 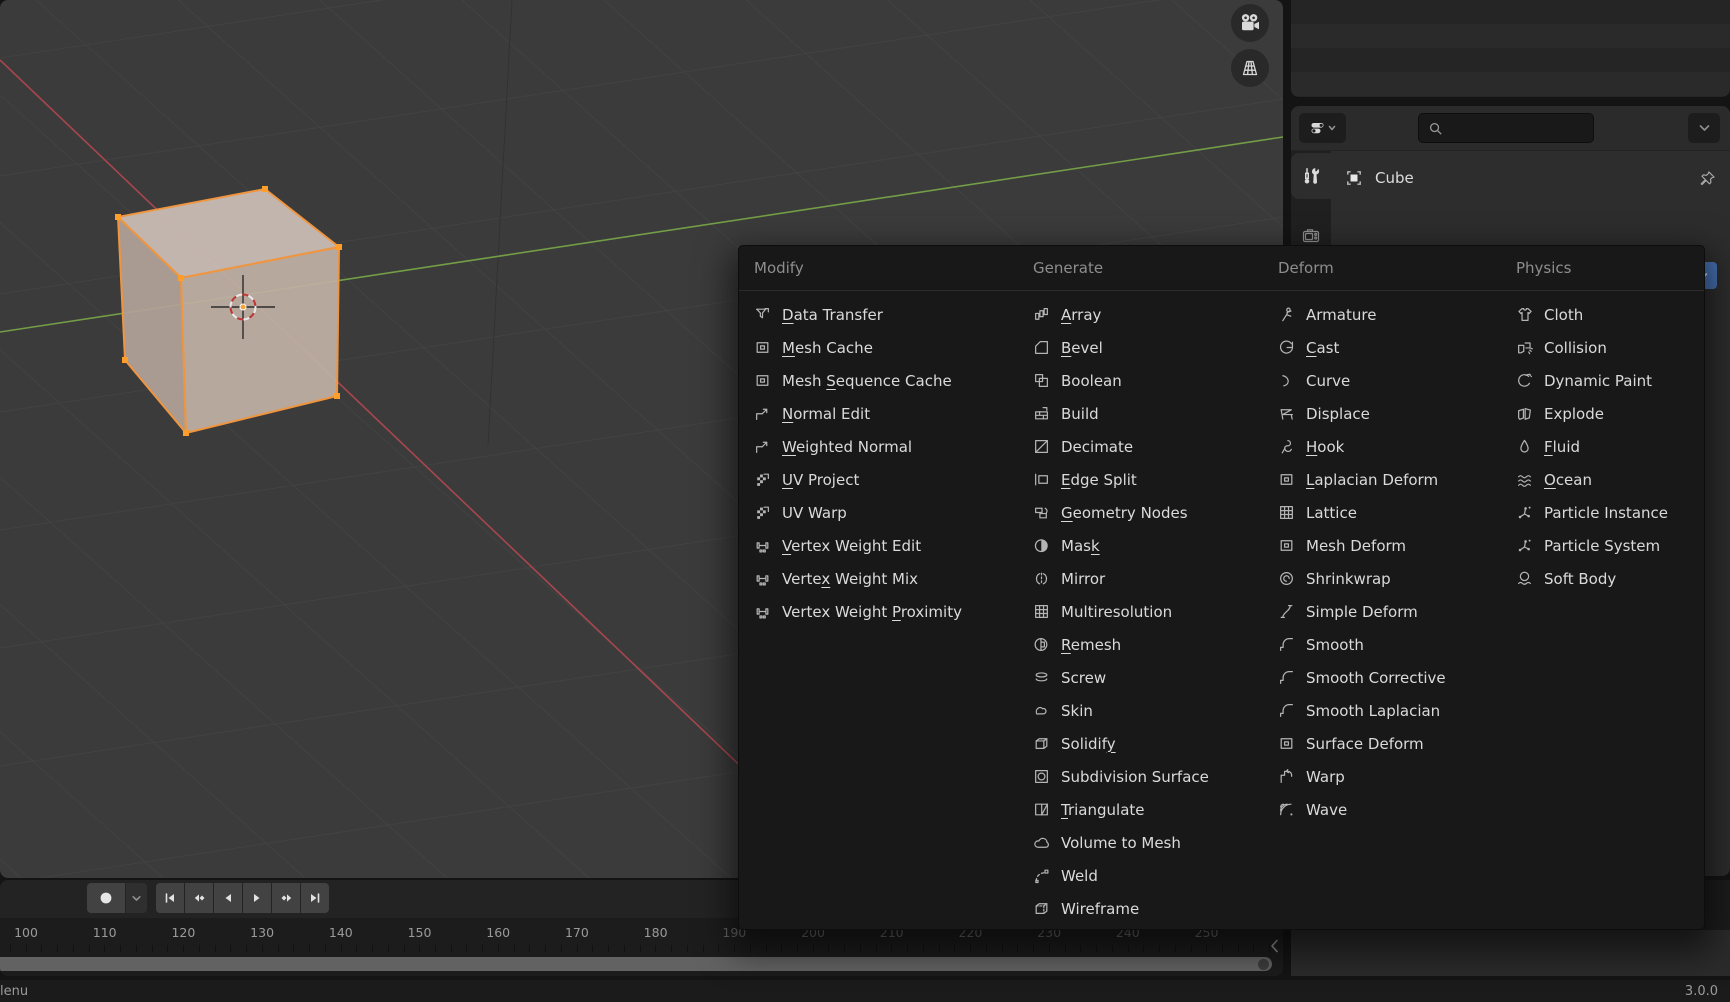 I want to click on outliner-row, so click(x=1510, y=36).